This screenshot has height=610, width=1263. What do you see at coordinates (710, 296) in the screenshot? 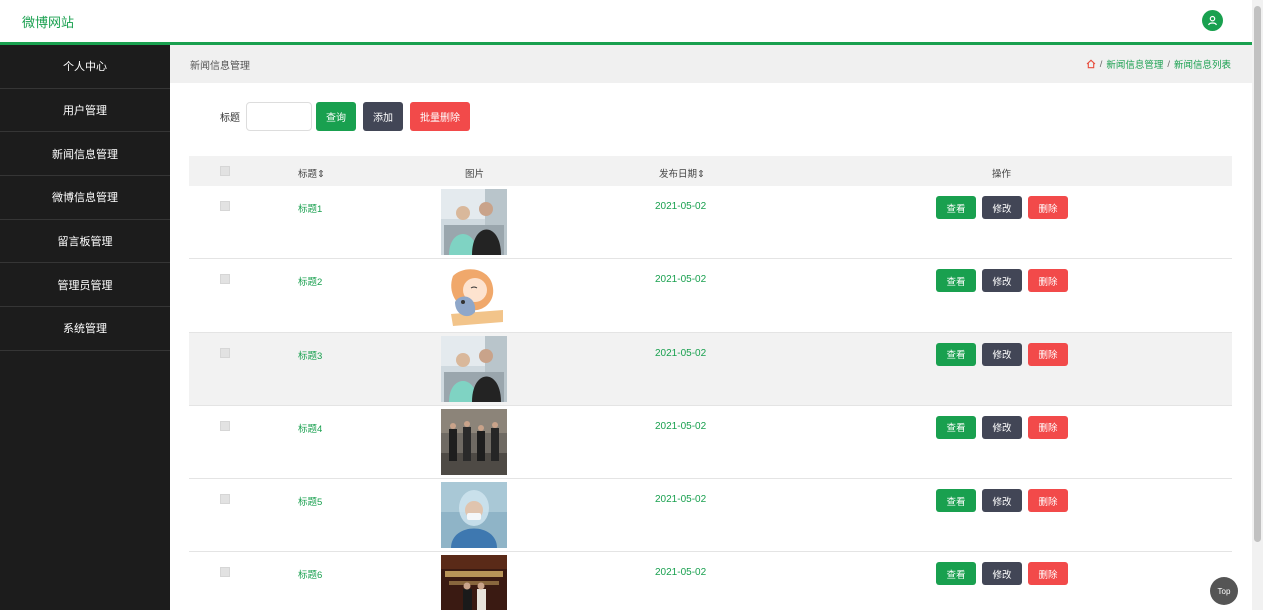
I see `table-row: 标题2 2021-05-02 查看 修改 删除` at bounding box center [710, 296].